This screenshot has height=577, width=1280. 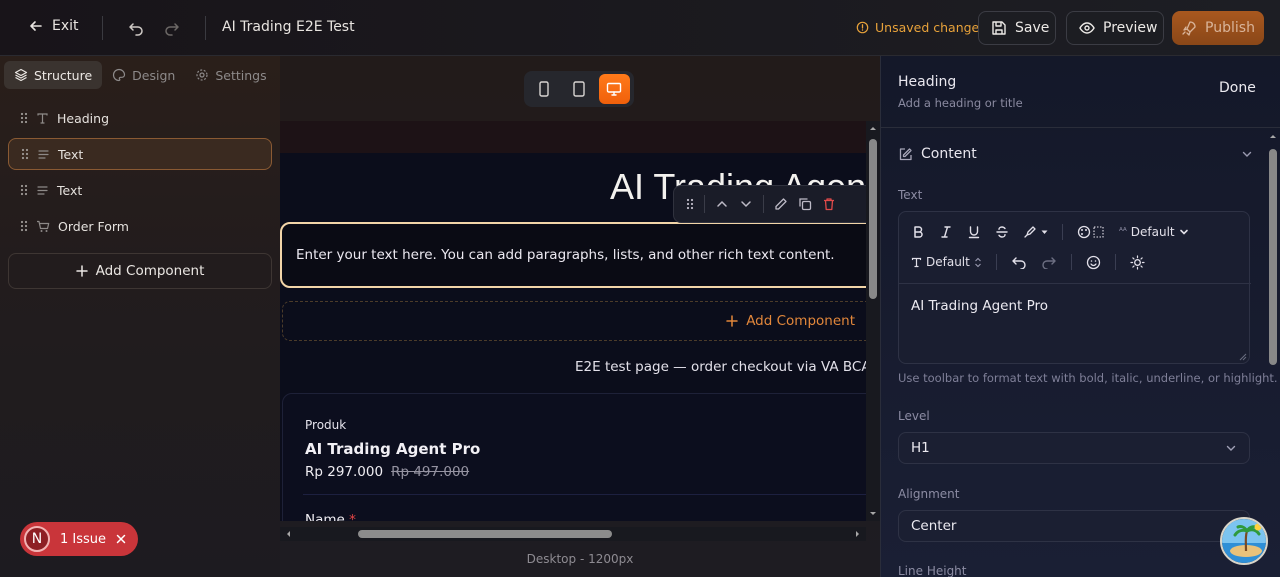 I want to click on alignment-select: Center, so click(x=1074, y=526).